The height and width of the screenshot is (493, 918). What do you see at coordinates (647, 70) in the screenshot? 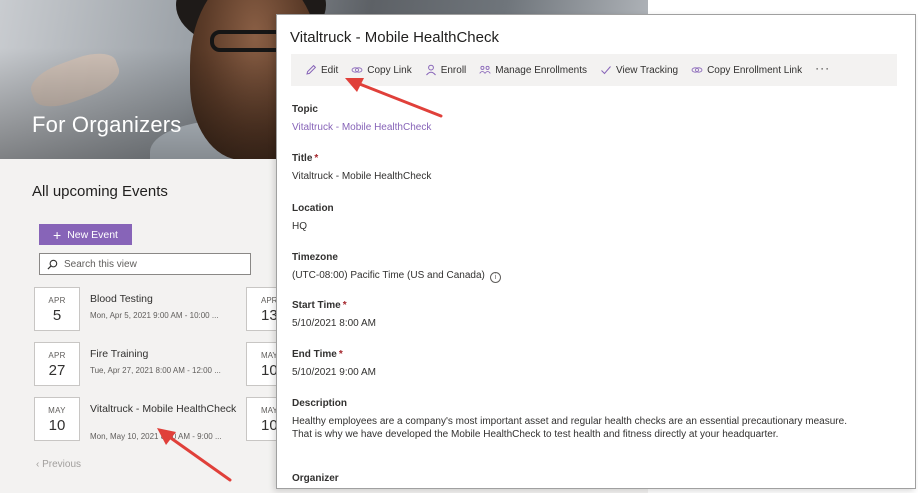
I see `view-tracking-label: View Tracking` at bounding box center [647, 70].